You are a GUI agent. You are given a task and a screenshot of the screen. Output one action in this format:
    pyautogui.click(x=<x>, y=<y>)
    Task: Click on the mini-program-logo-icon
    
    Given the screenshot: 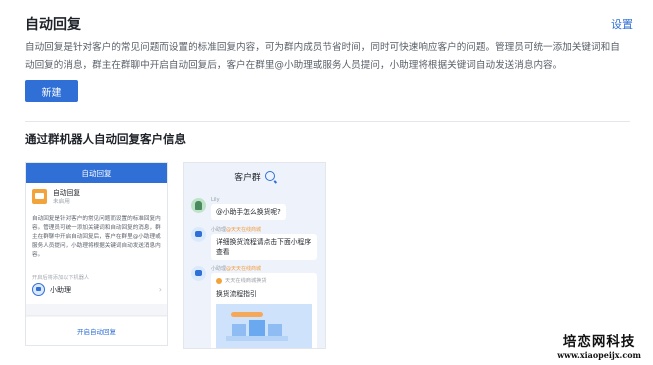 What is the action you would take?
    pyautogui.click(x=219, y=281)
    